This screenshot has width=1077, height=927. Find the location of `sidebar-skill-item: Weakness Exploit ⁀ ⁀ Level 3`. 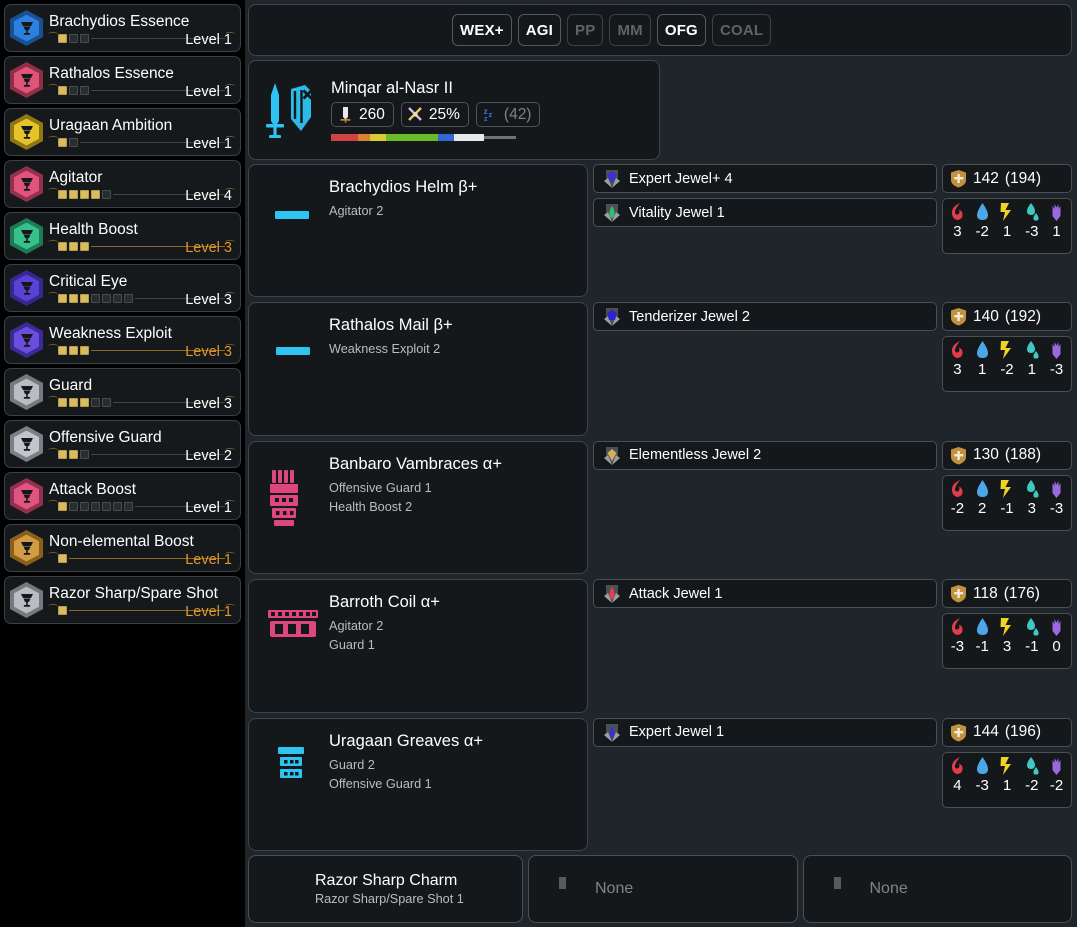

sidebar-skill-item: Weakness Exploit ⁀ ⁀ Level 3 is located at coordinates (122, 340).